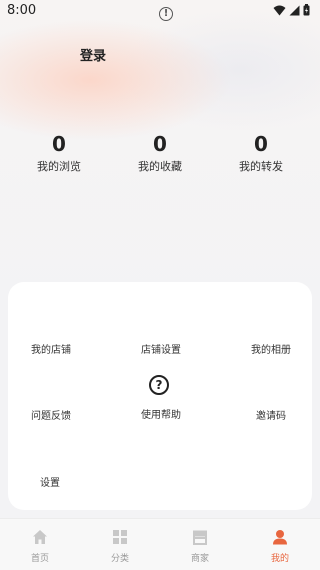  I want to click on tab-category: 分类, so click(120, 546).